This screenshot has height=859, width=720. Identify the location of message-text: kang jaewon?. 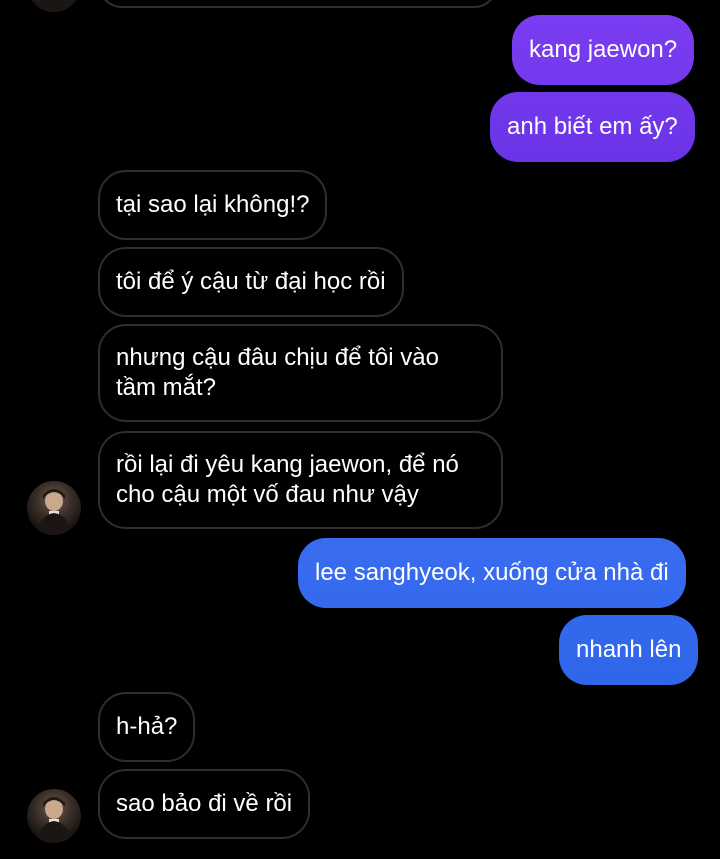
(603, 49).